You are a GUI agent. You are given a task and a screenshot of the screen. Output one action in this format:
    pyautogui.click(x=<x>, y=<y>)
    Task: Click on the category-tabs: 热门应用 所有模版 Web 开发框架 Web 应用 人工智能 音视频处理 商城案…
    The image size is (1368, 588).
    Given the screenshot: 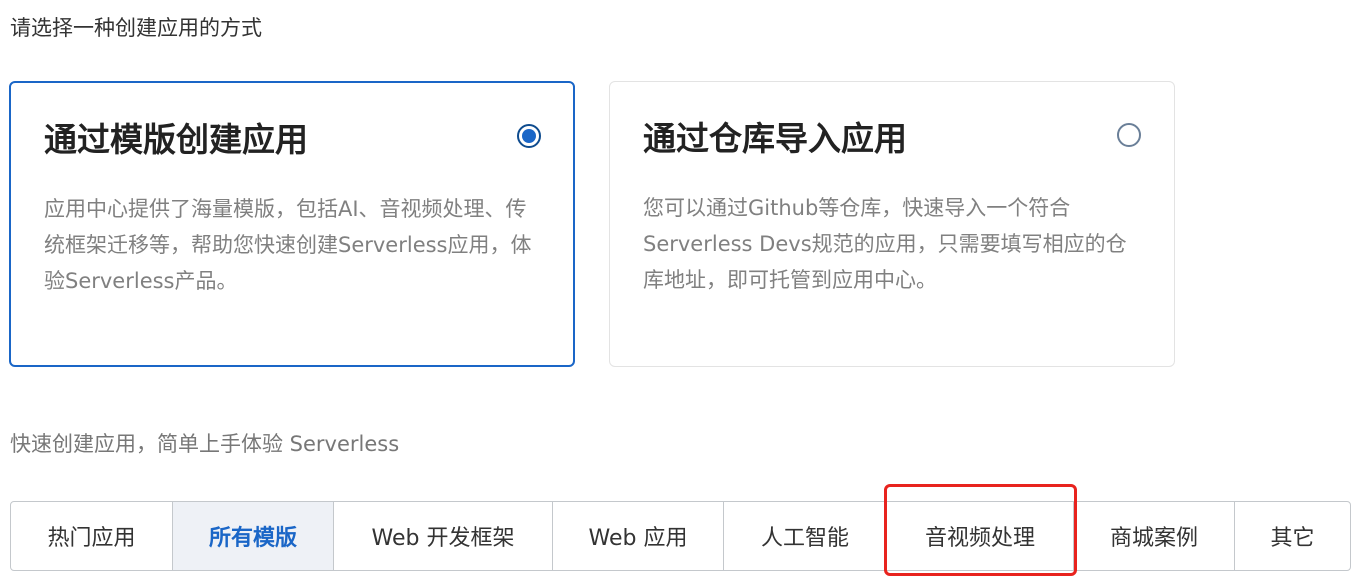 What is the action you would take?
    pyautogui.click(x=680, y=536)
    